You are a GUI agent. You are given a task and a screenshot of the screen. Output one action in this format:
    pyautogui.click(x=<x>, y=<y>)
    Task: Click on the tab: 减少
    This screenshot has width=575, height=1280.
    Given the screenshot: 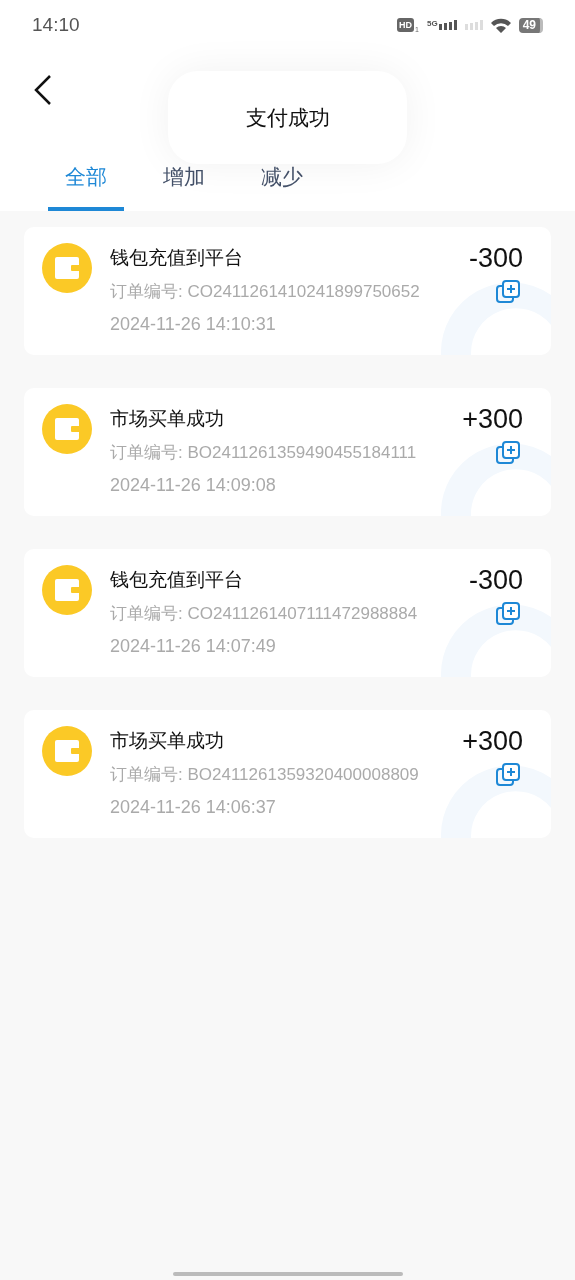 What is the action you would take?
    pyautogui.click(x=282, y=188)
    